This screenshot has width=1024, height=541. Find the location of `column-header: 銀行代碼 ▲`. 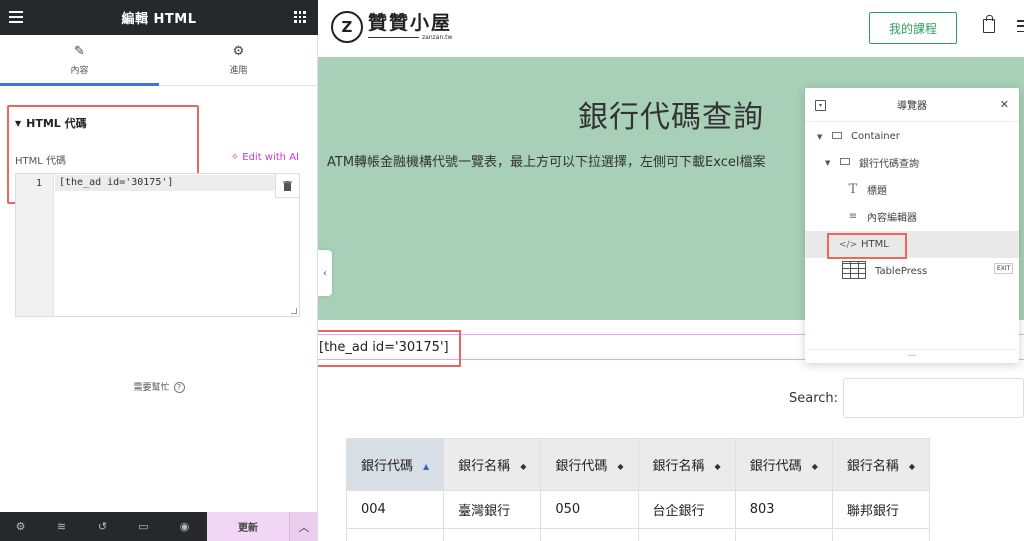

column-header: 銀行代碼 ▲ is located at coordinates (395, 464).